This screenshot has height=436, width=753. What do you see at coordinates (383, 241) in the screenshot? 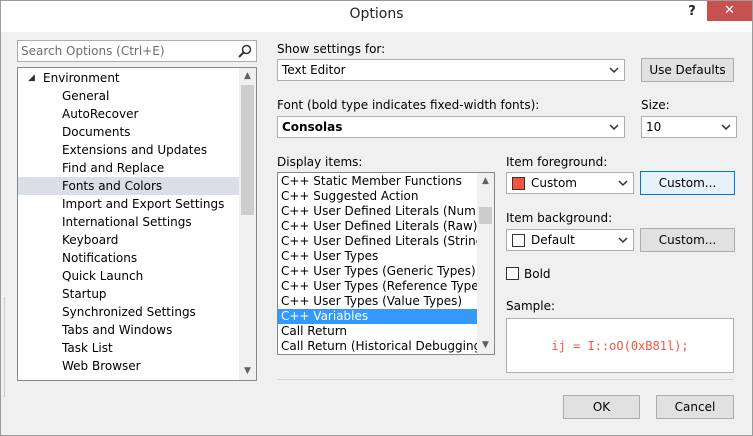
I see `list-item: C++ User Defined Literals (String)` at bounding box center [383, 241].